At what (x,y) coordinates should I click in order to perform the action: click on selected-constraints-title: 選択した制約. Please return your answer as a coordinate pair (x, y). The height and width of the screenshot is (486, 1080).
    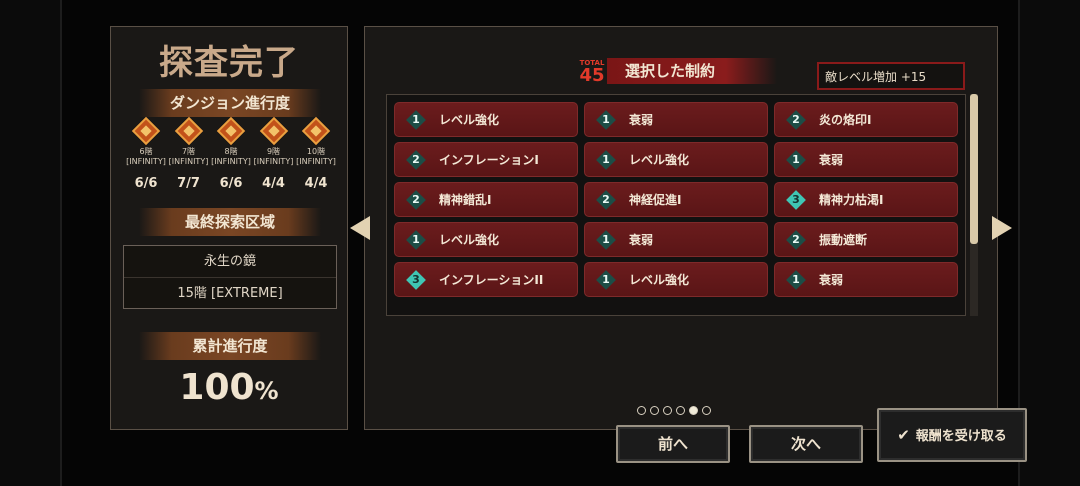
    Looking at the image, I should click on (692, 71).